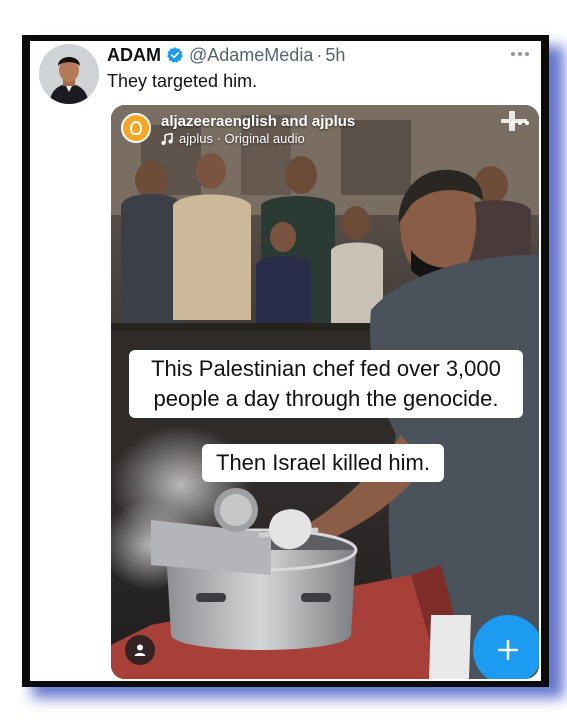  What do you see at coordinates (134, 55) in the screenshot?
I see `author-name: ADAM` at bounding box center [134, 55].